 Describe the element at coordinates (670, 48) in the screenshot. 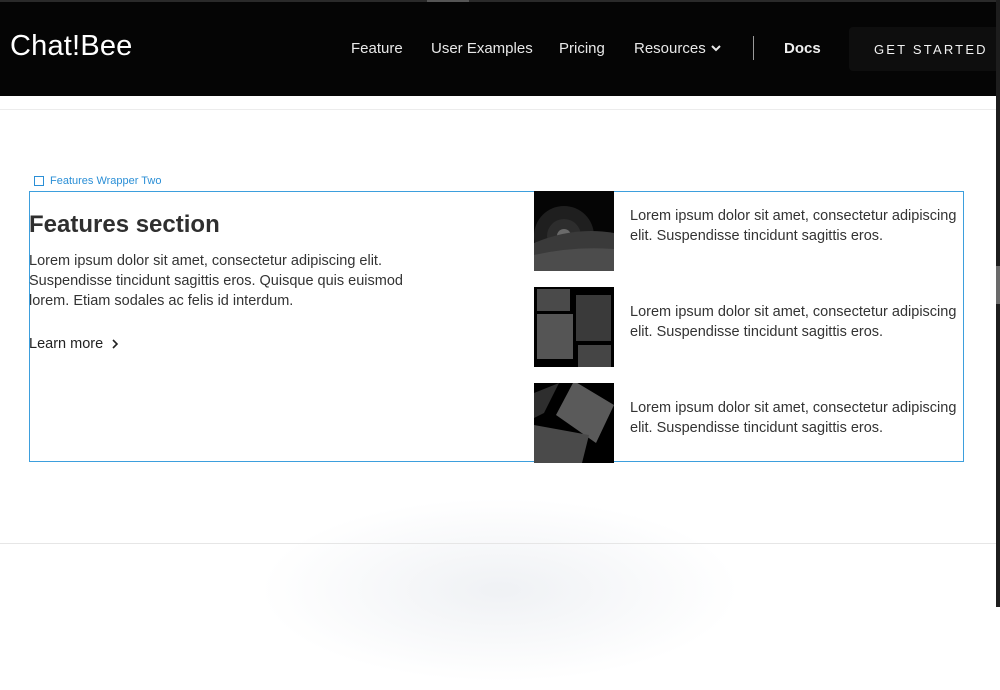

I see `nav-link-resources: Resources` at that location.